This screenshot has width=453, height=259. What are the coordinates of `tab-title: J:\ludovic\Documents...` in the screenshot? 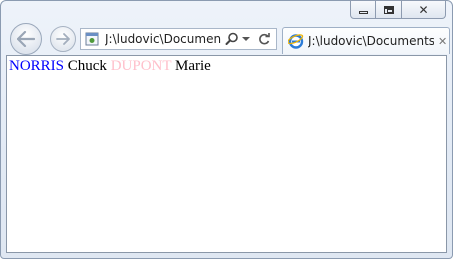 It's located at (371, 41).